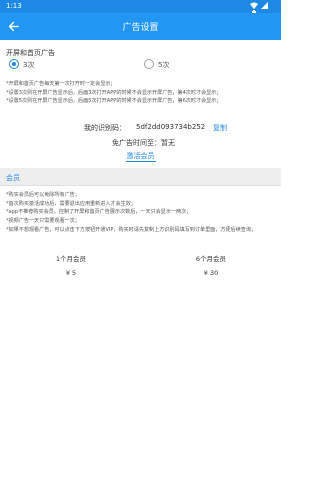  What do you see at coordinates (168, 143) in the screenshot?
I see `ad-free-value: 暂无` at bounding box center [168, 143].